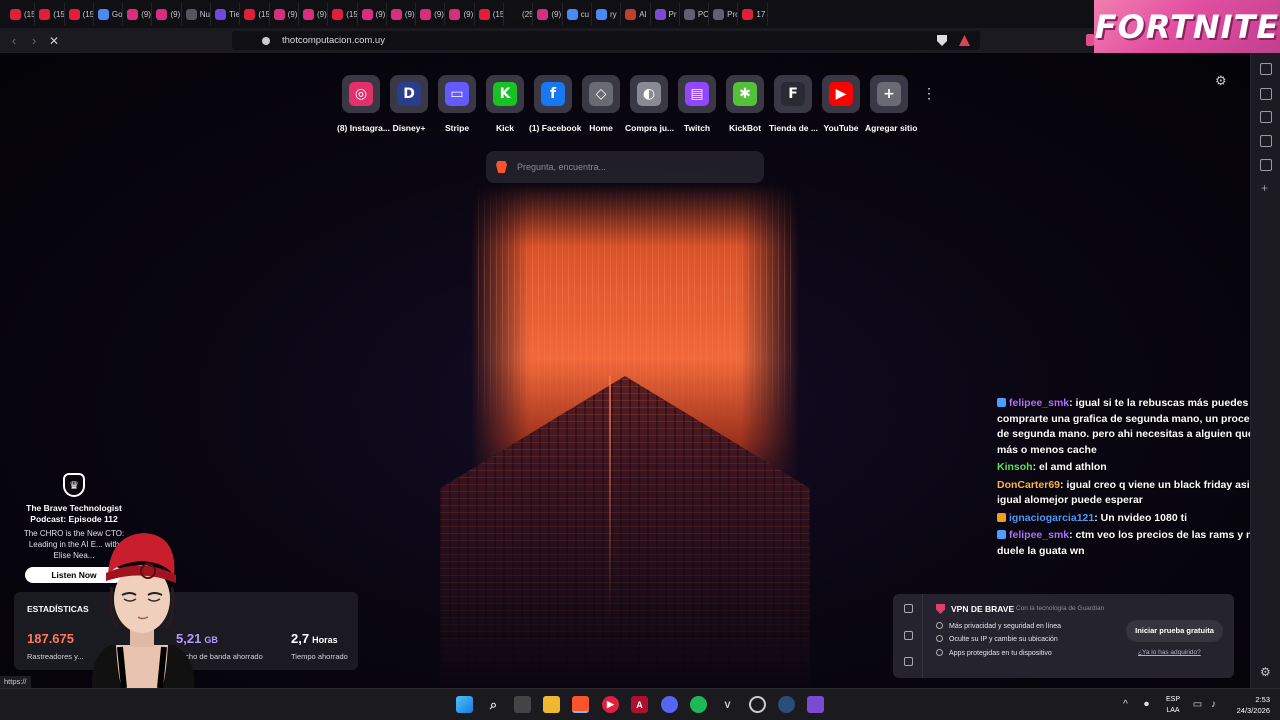  Describe the element at coordinates (815, 704) in the screenshot. I see `app-icon` at that location.